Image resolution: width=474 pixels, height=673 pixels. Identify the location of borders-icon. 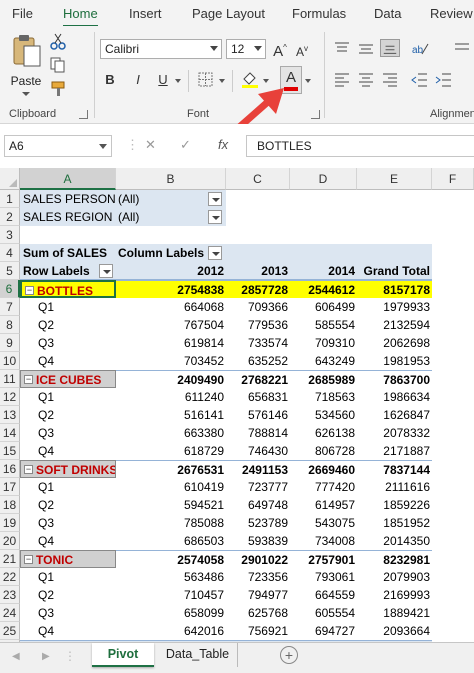
(206, 80).